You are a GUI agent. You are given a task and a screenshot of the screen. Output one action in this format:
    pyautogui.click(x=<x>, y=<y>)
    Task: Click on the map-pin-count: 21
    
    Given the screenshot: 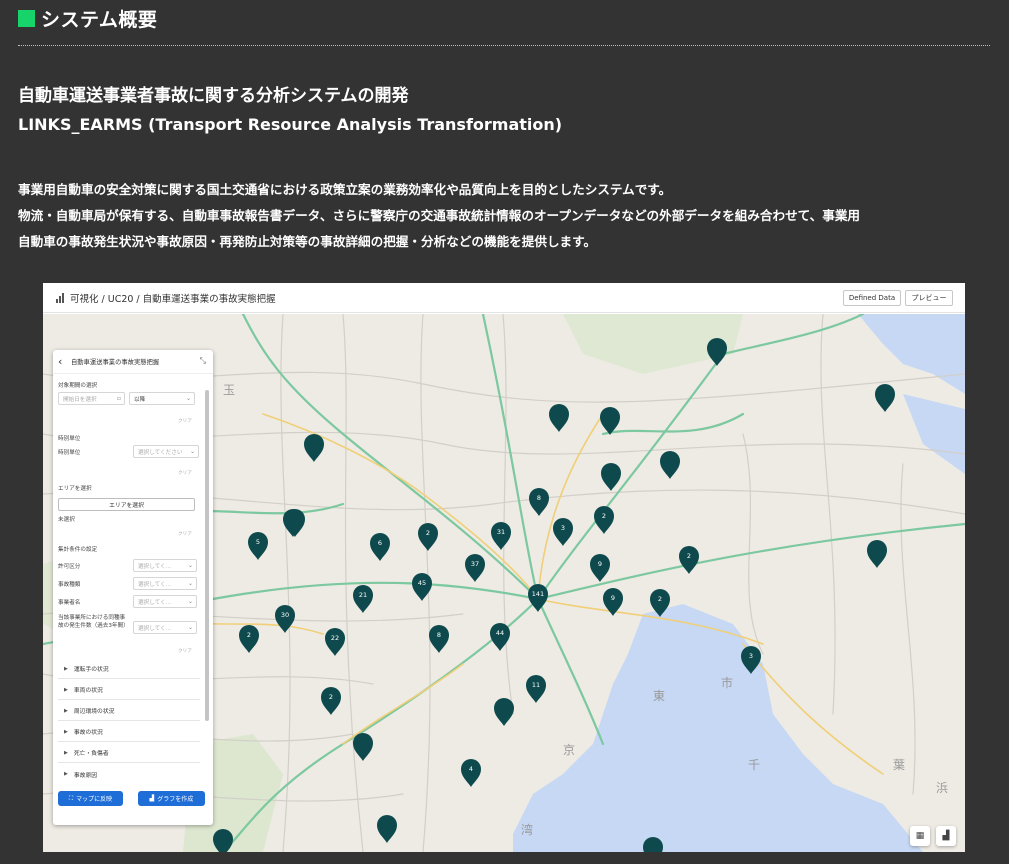 What is the action you would take?
    pyautogui.click(x=363, y=595)
    